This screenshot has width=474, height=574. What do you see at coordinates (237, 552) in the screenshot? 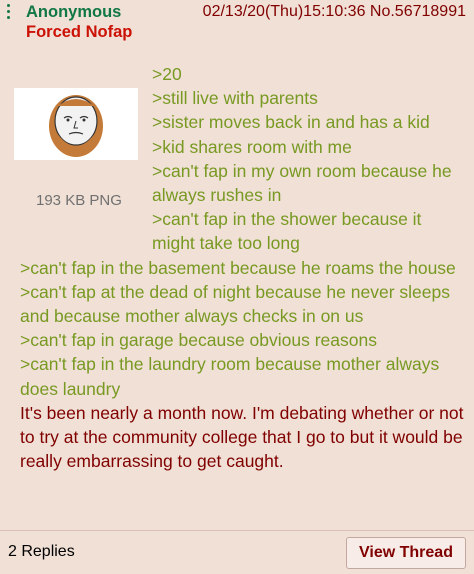
I see `post-footer: 2 Replies View Thread` at bounding box center [237, 552].